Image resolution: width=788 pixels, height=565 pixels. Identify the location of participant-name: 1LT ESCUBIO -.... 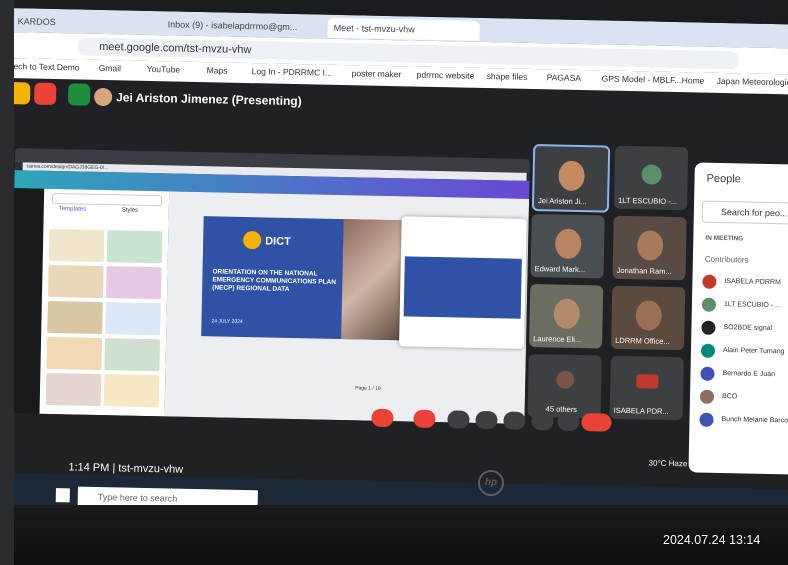
(648, 201).